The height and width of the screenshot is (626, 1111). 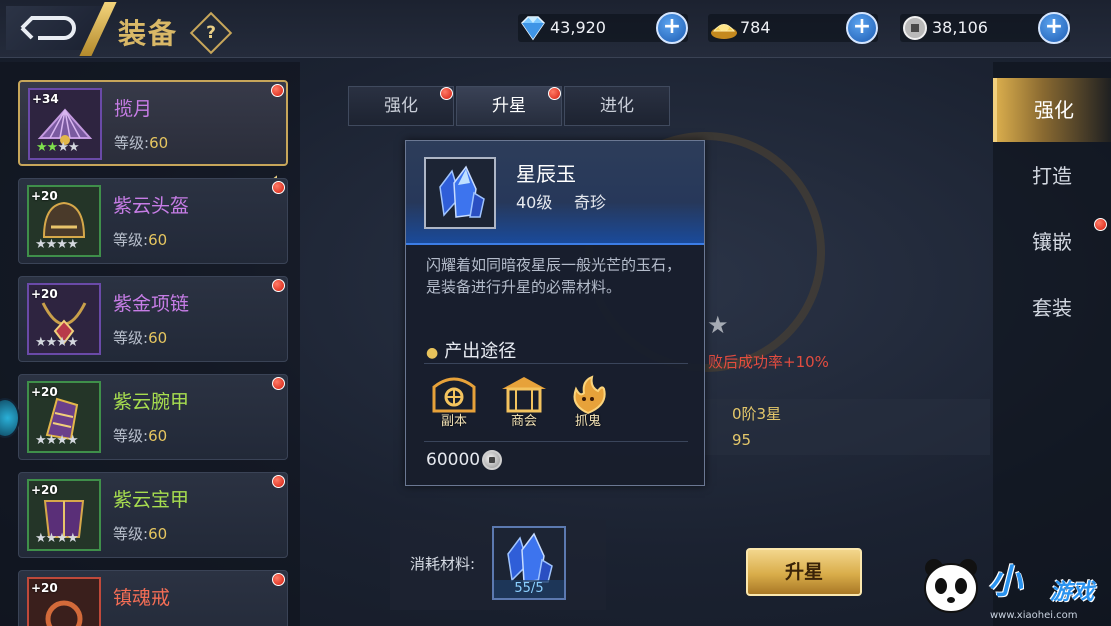 I want to click on stat-row-stage: 0阶3星, so click(x=847, y=413).